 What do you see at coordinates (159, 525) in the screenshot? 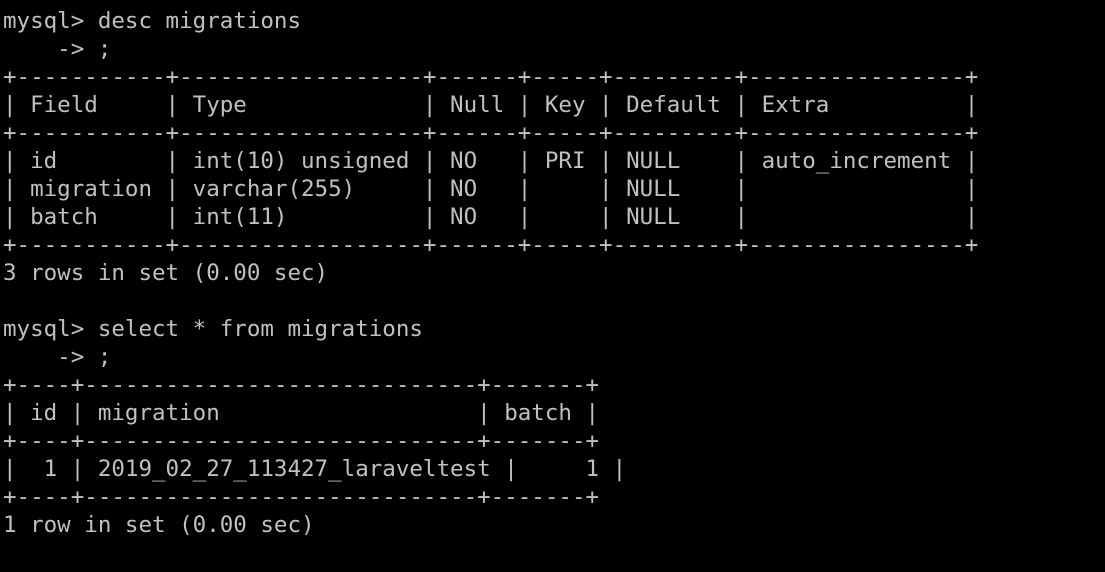
I see `select-result-summary: 1 row in set (0.00 sec)` at bounding box center [159, 525].